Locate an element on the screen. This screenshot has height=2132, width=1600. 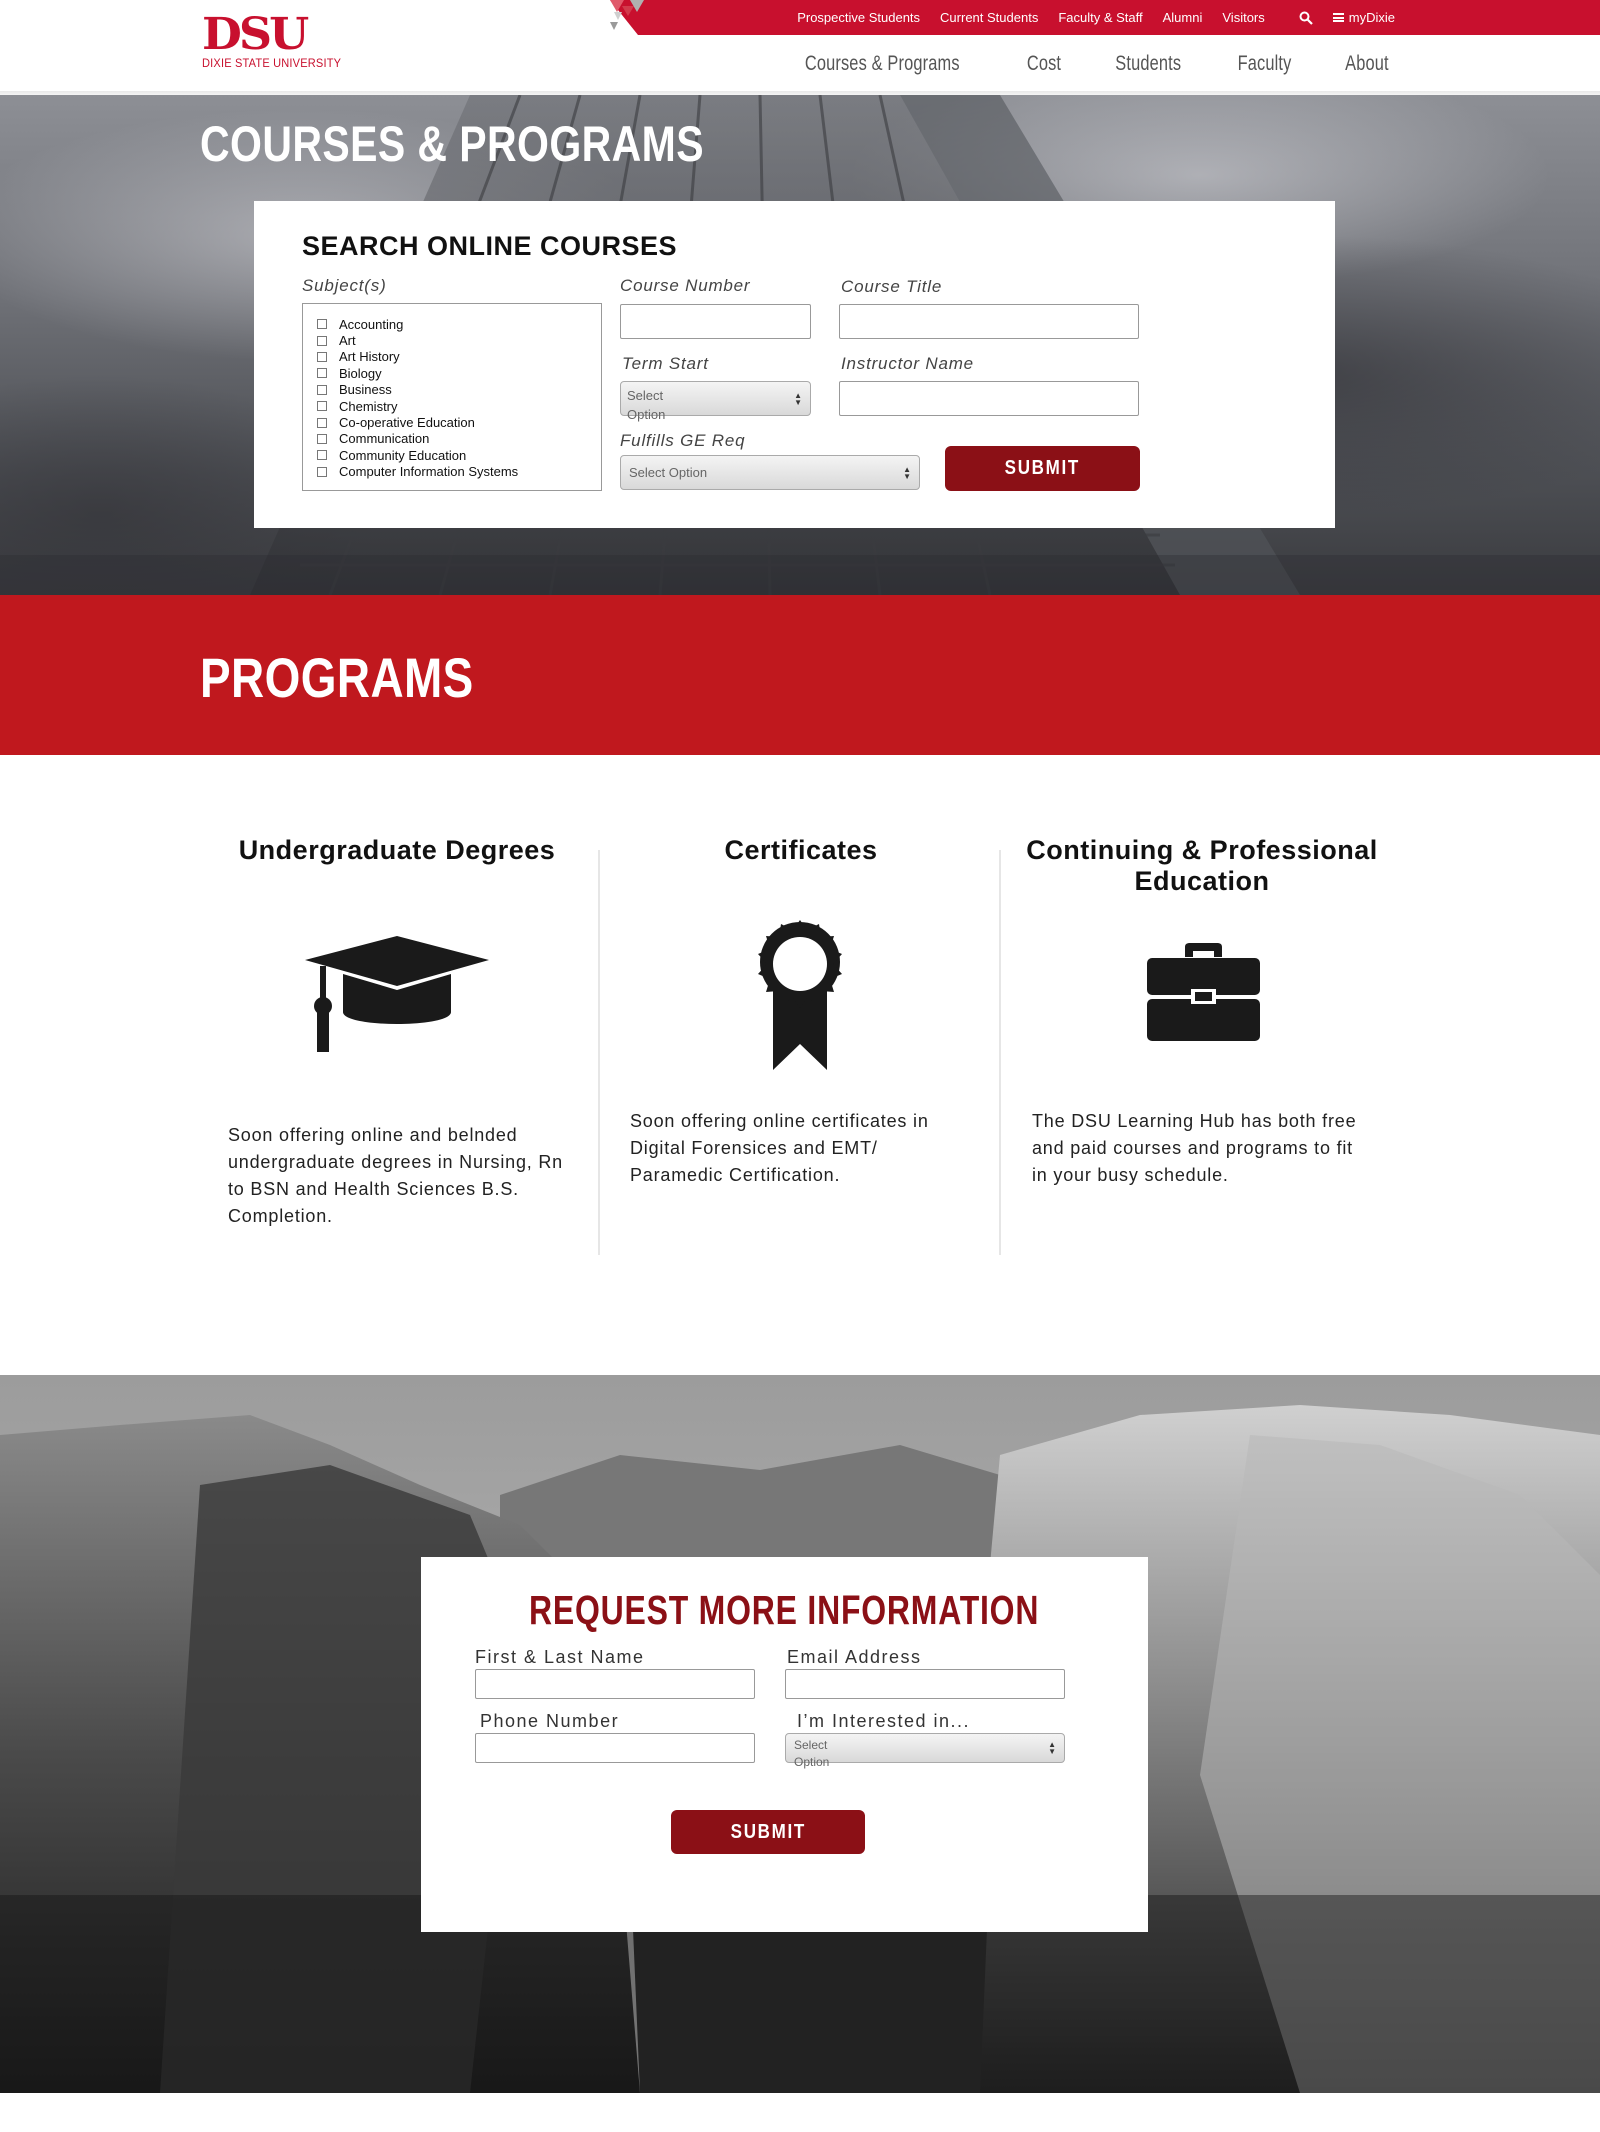
mydixie-menu-button: myDixie is located at coordinates (1363, 17).